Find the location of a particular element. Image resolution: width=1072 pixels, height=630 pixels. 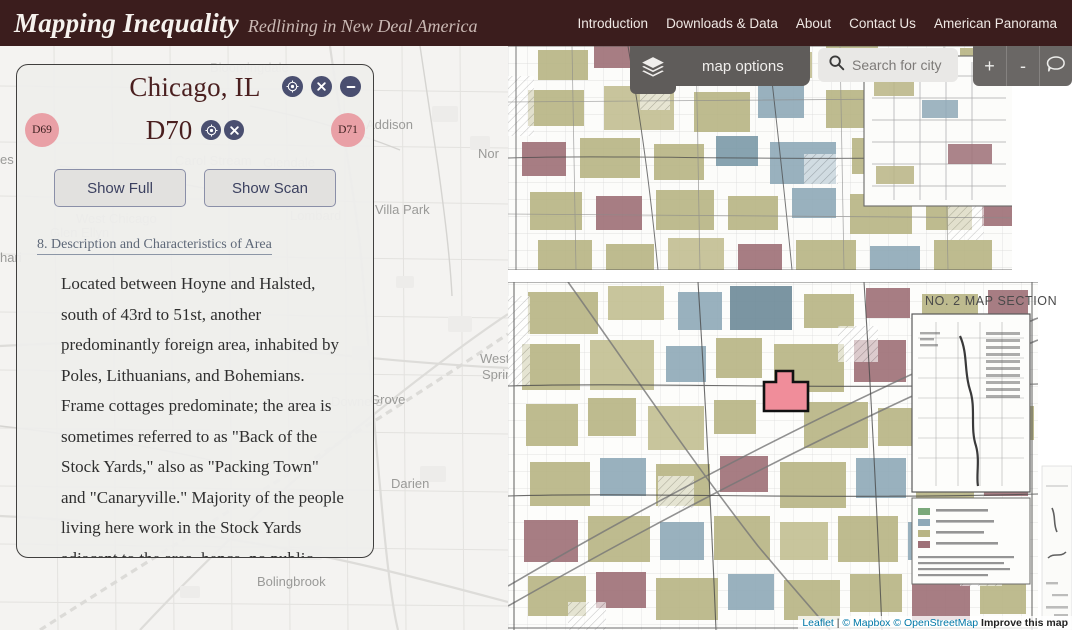

map-section-title: NO. 2 MAP SECTION is located at coordinates (991, 301).